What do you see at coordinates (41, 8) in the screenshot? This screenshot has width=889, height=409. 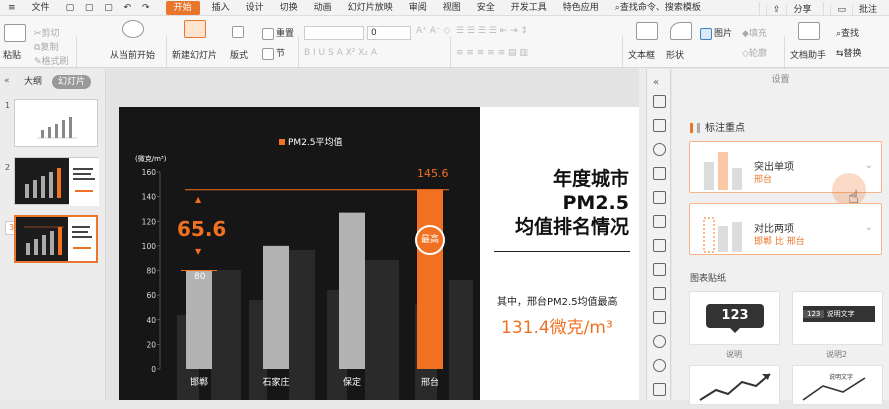 I see `file-menu: 文件` at bounding box center [41, 8].